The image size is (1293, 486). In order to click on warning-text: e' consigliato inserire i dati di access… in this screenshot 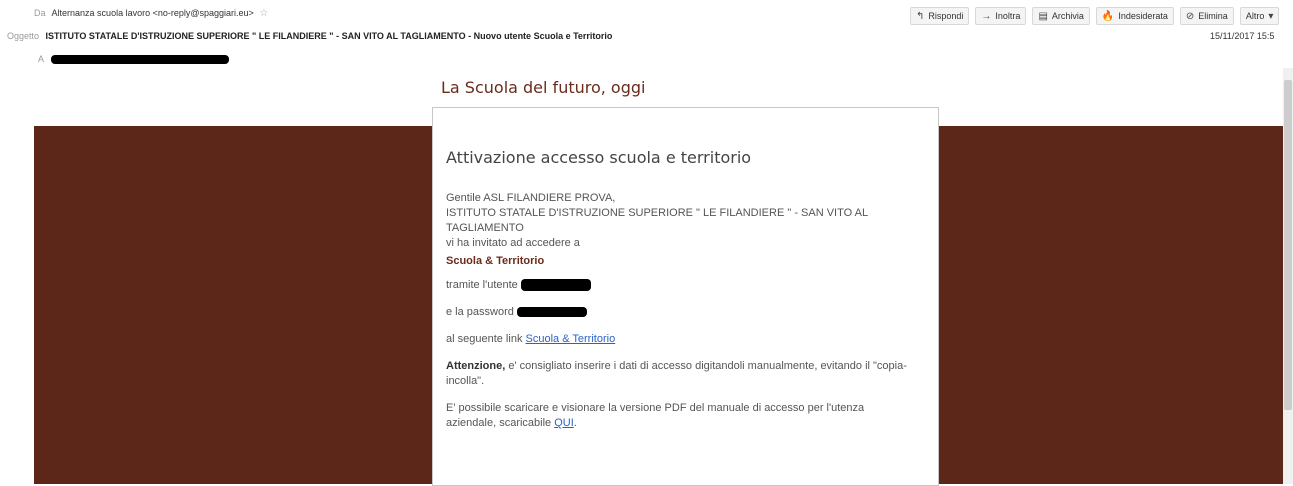, I will do `click(676, 373)`.